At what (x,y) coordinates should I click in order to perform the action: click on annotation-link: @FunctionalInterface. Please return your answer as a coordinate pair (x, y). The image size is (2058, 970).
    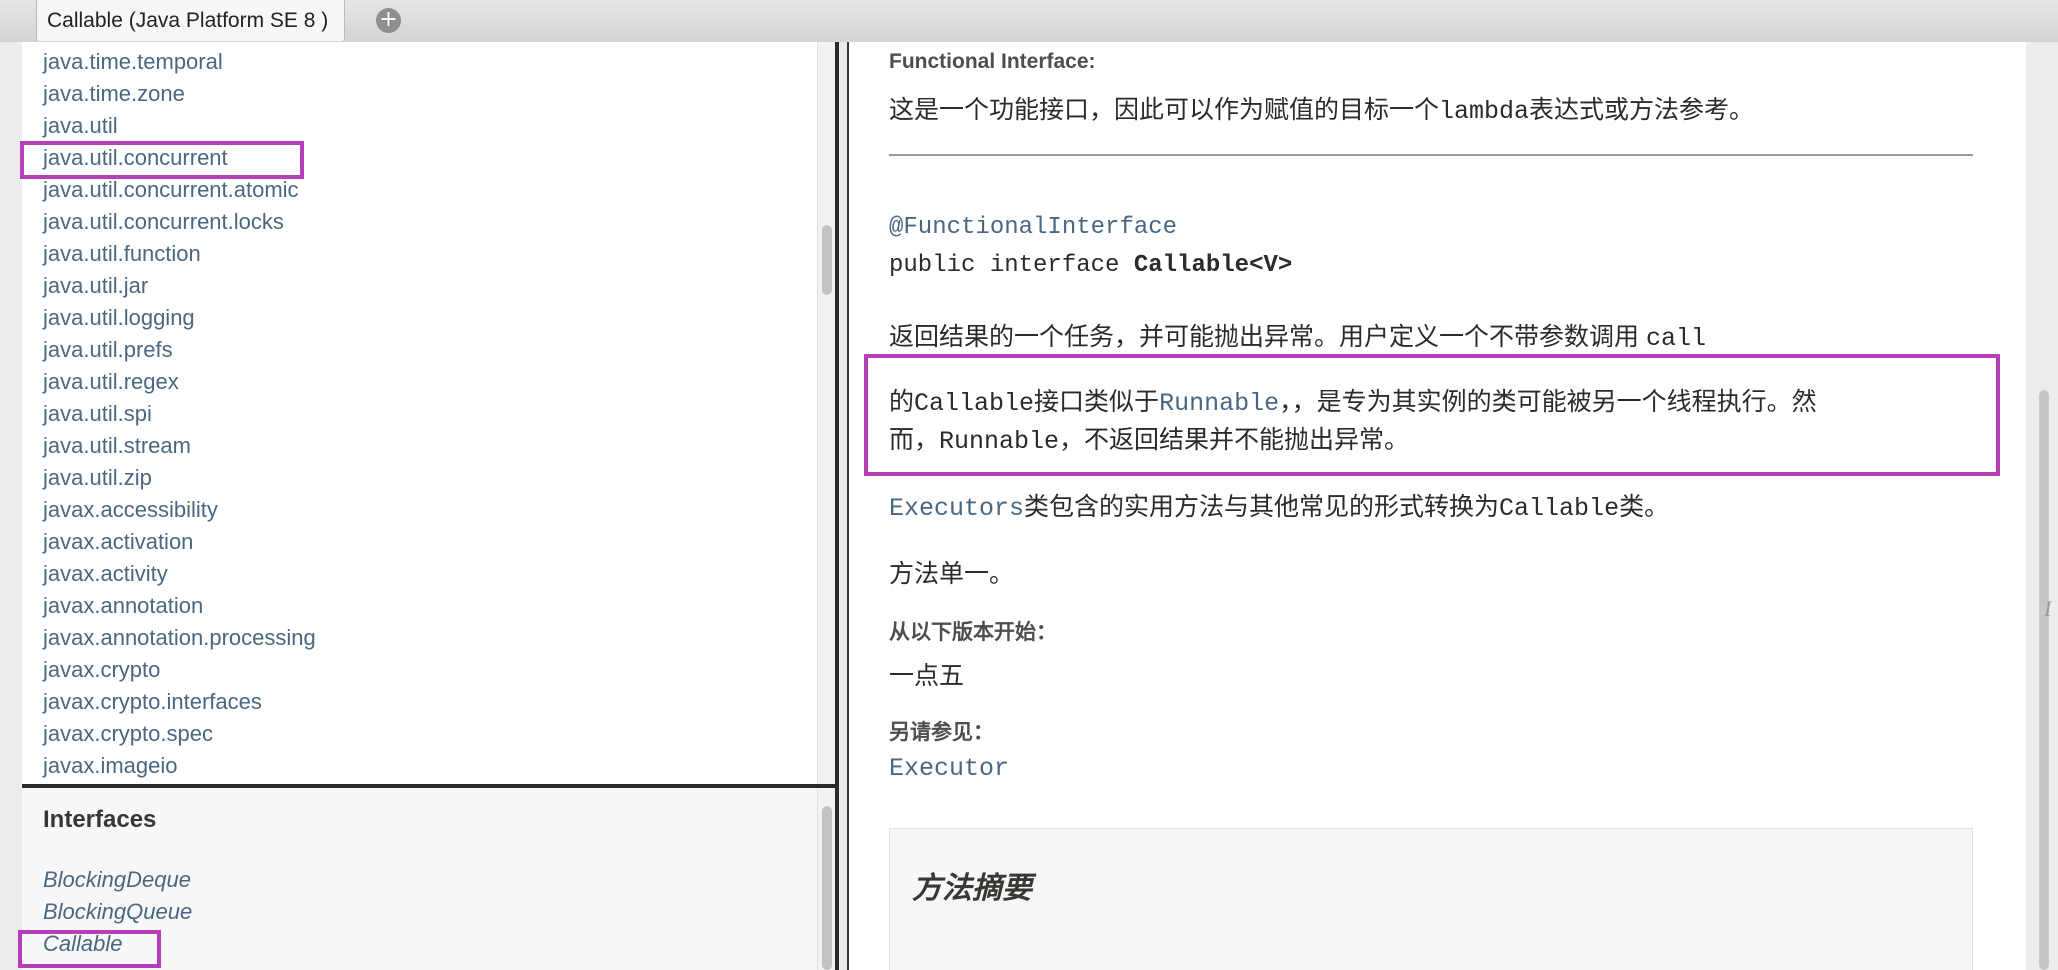
    Looking at the image, I should click on (1033, 227).